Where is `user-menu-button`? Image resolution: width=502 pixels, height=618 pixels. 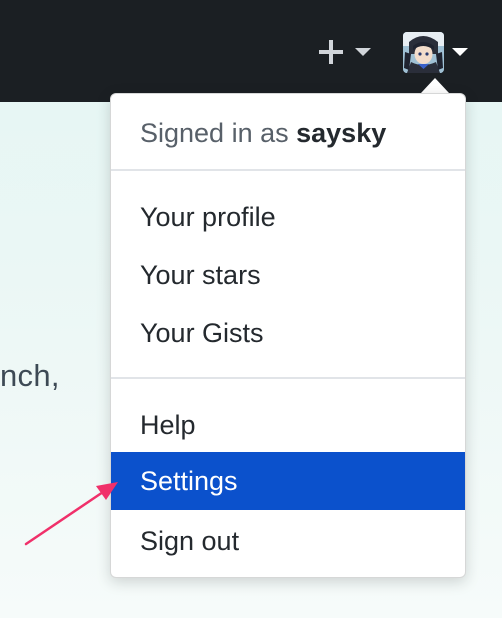 user-menu-button is located at coordinates (436, 52).